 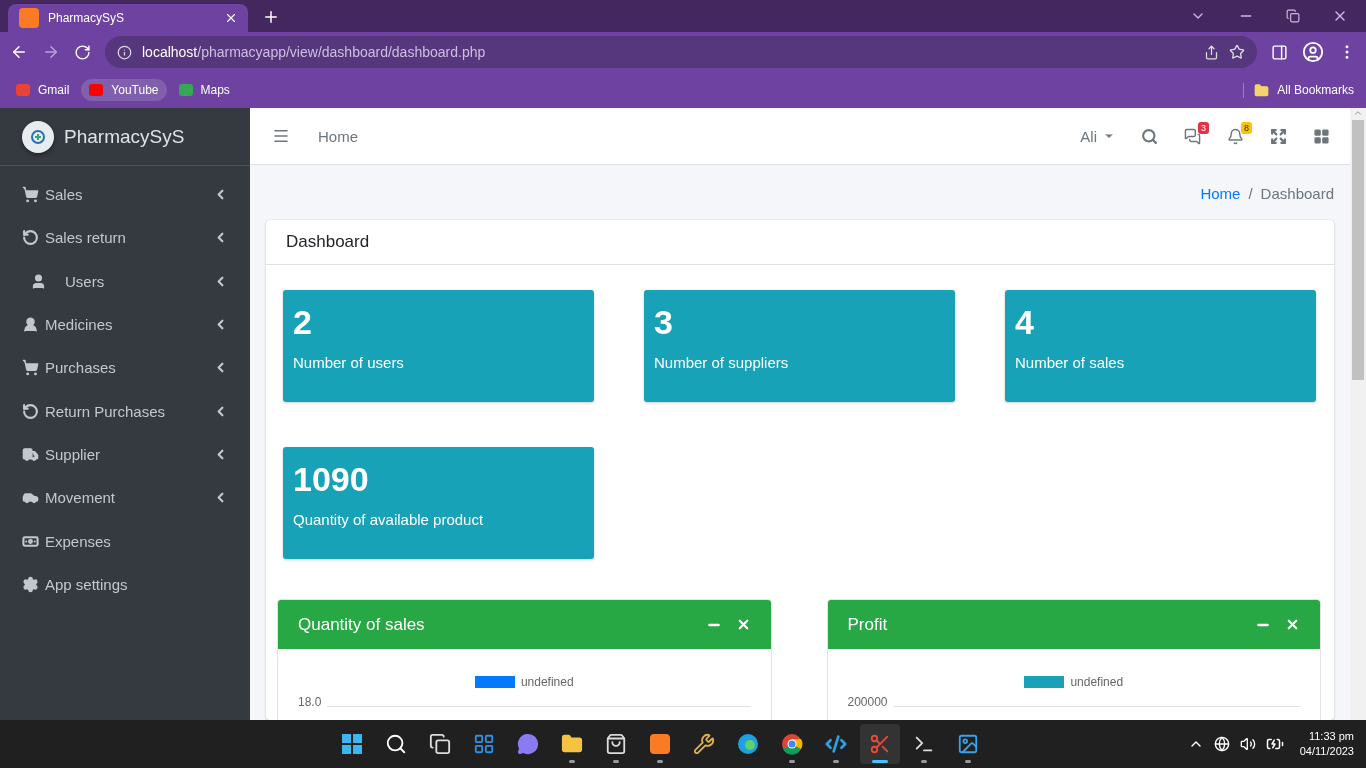 What do you see at coordinates (867, 702) in the screenshot?
I see `axis-tick-label: 200000` at bounding box center [867, 702].